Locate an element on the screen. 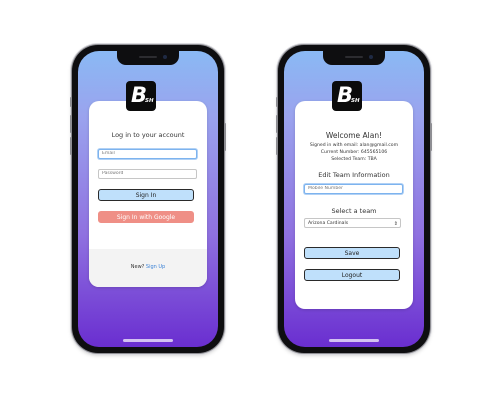  email-field is located at coordinates (147, 154).